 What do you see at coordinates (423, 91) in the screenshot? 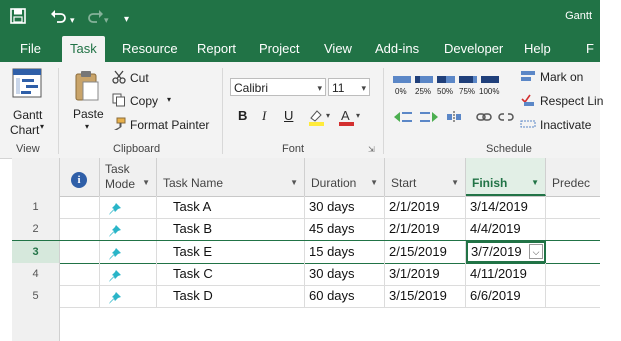
I see `pct-25-button: 25%` at bounding box center [423, 91].